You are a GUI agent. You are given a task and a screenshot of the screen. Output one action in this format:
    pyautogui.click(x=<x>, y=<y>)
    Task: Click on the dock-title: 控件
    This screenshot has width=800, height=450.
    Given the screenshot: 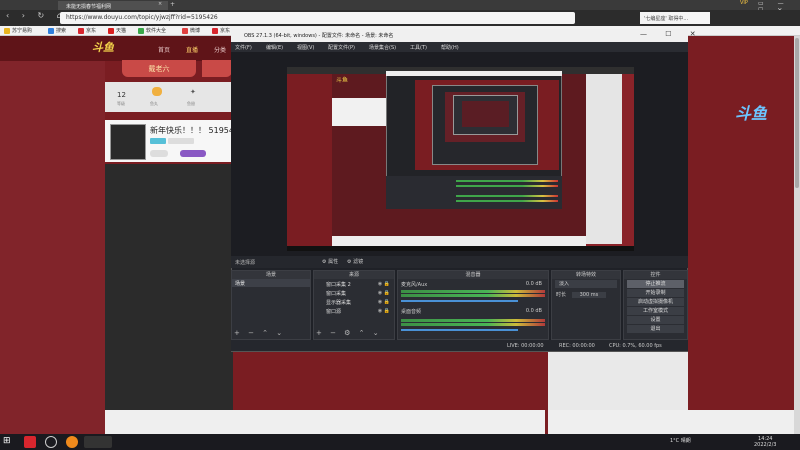 What is the action you would take?
    pyautogui.click(x=655, y=275)
    